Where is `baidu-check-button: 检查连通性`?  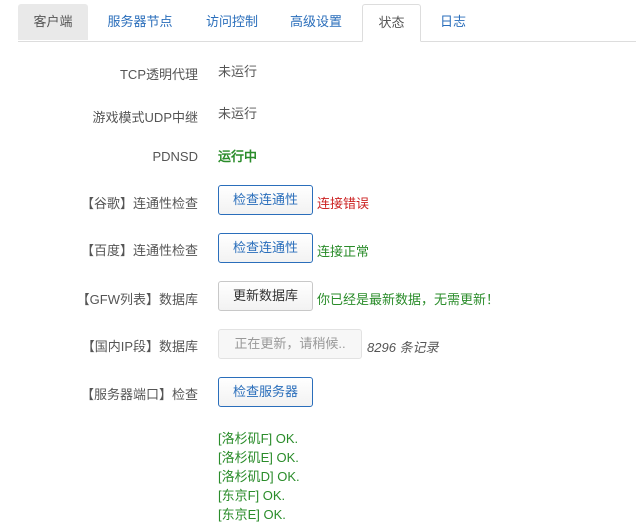
baidu-check-button: 检查连通性 is located at coordinates (265, 248).